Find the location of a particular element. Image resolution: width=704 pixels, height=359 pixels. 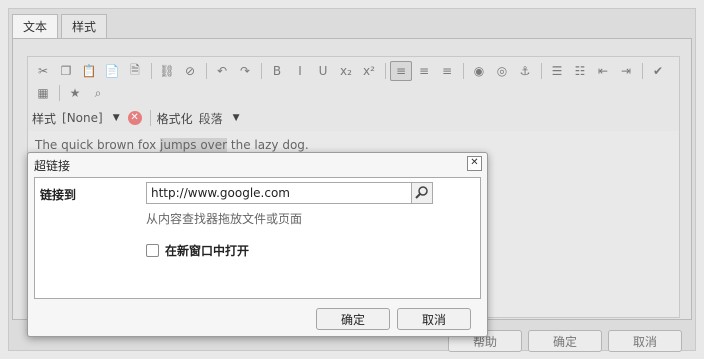

new-window-option: 在新窗口中打开 is located at coordinates (197, 250).